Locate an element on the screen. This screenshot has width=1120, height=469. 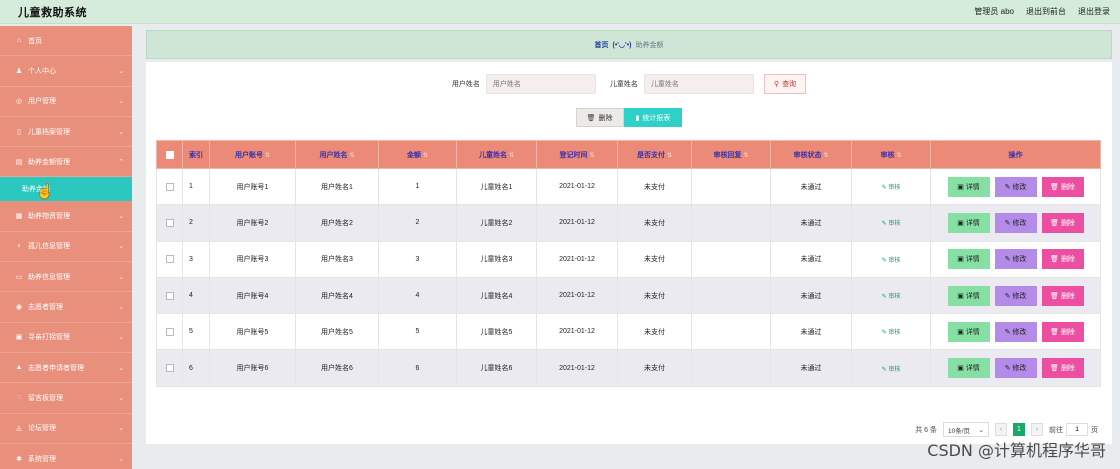
select-all-checkbox is located at coordinates (169, 154).